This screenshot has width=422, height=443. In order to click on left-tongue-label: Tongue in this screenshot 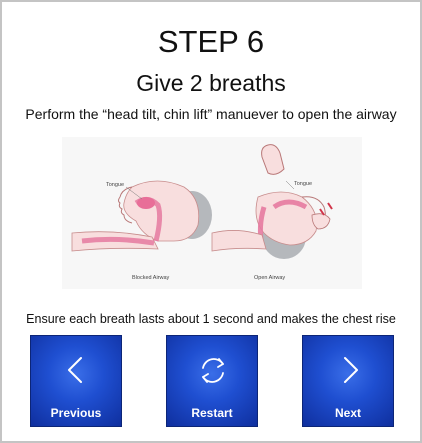, I will do `click(115, 185)`.